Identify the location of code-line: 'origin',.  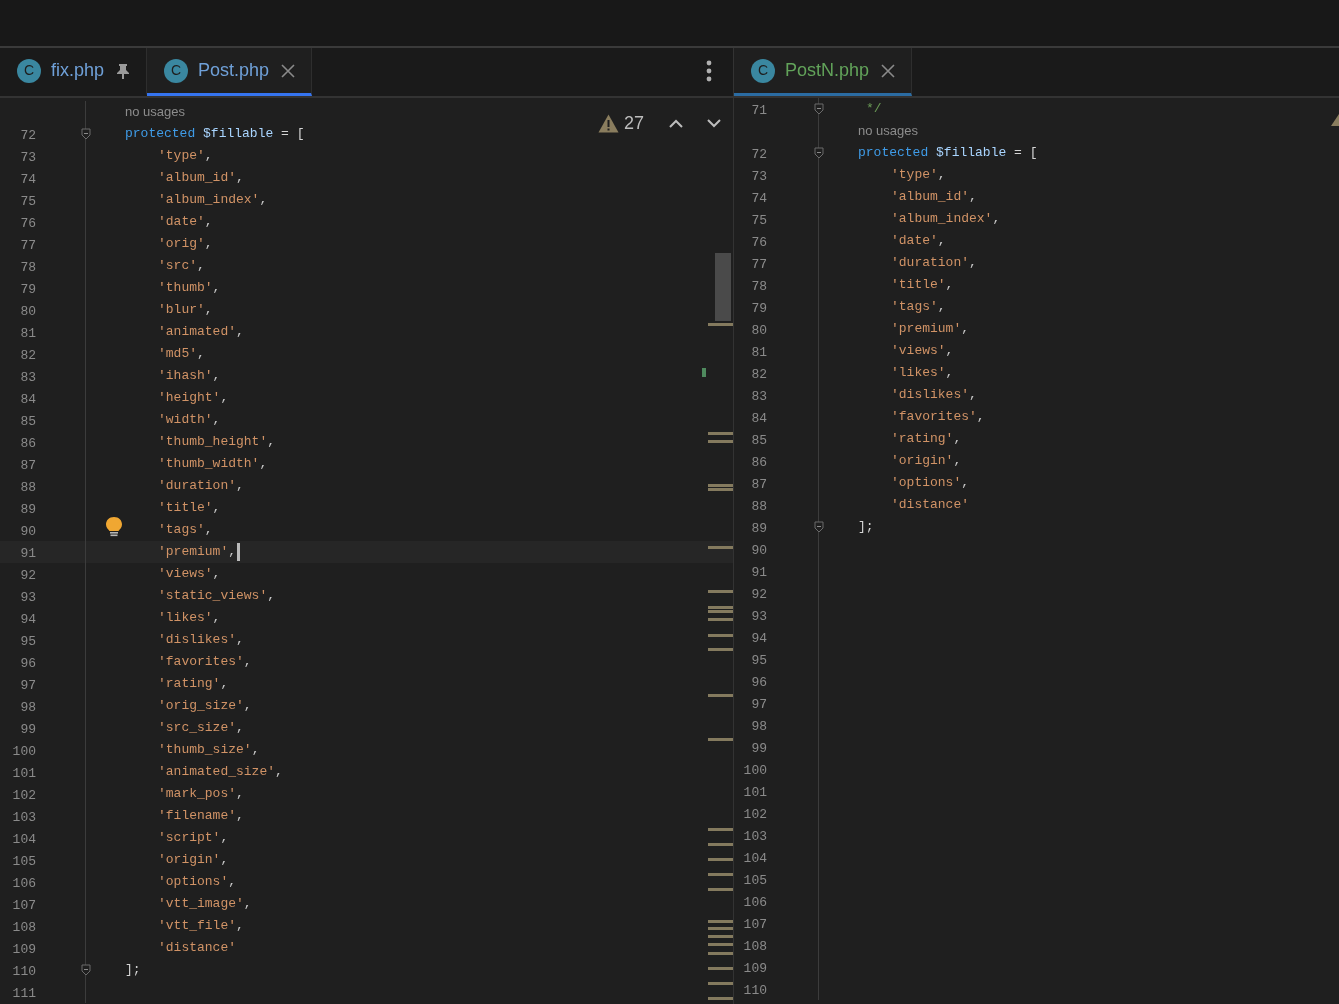
(193, 860).